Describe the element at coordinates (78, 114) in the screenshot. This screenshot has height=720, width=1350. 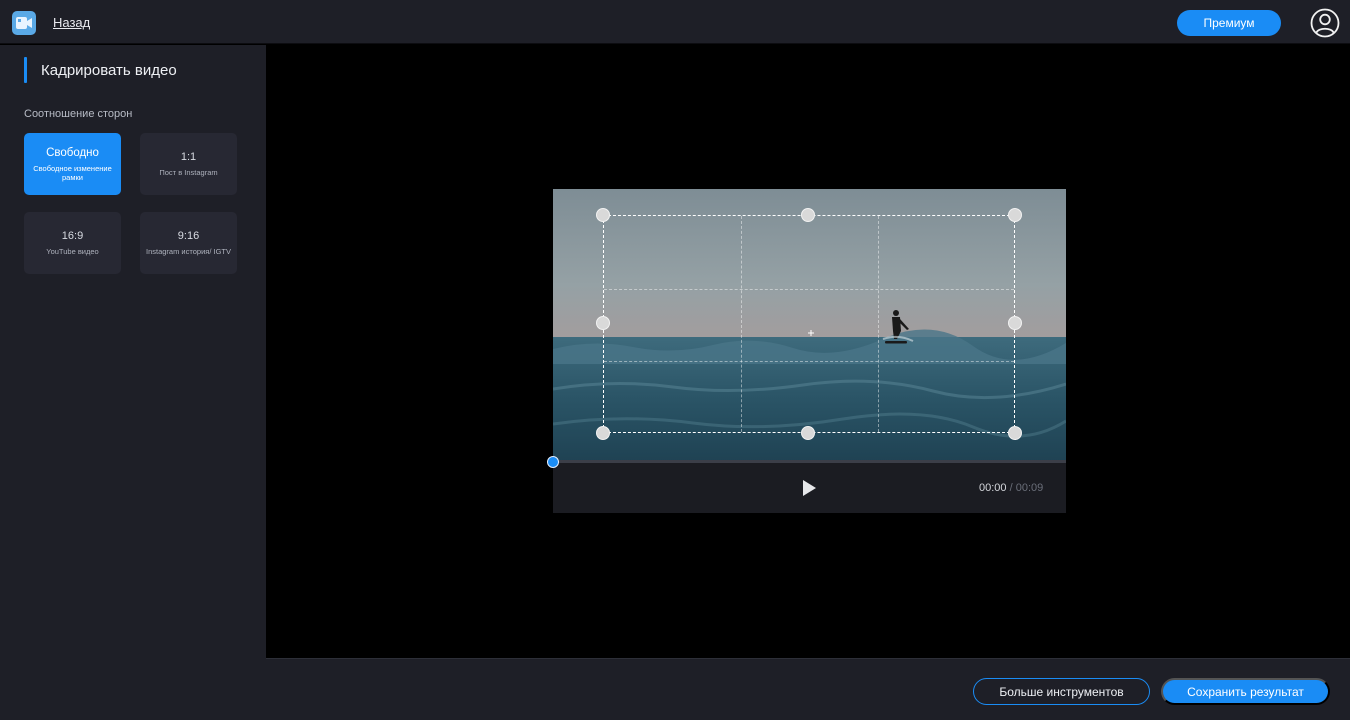
I see `aspect-ratio-heading: Соотношение сторон` at that location.